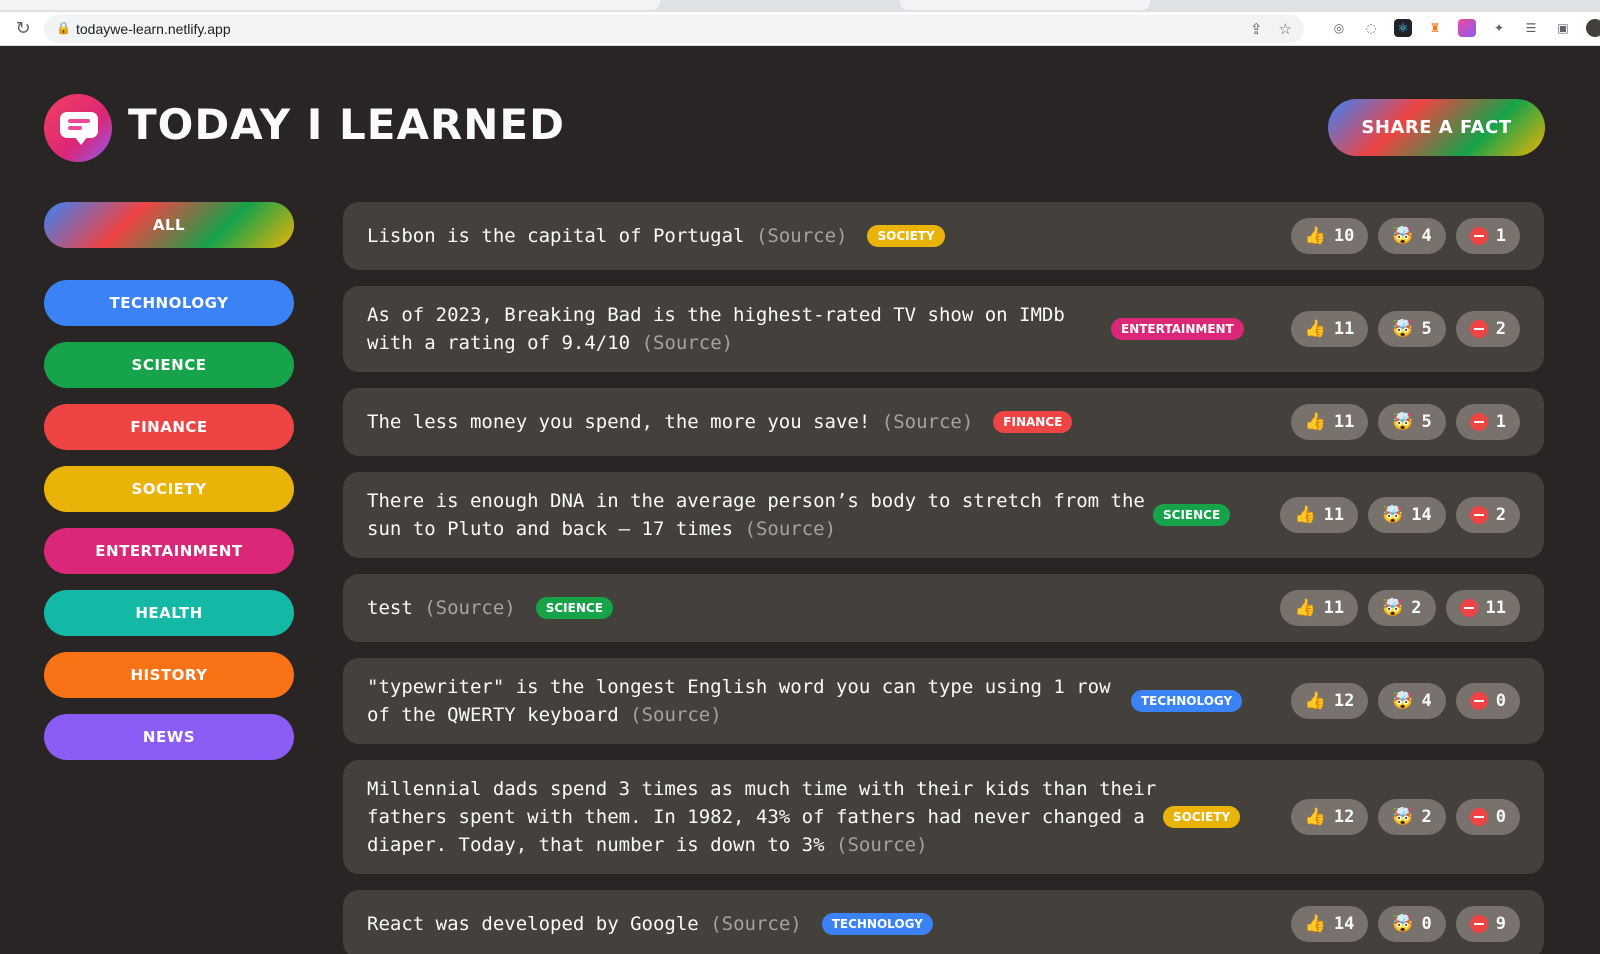 This screenshot has width=1600, height=954. I want to click on extension-icon, so click(1467, 28).